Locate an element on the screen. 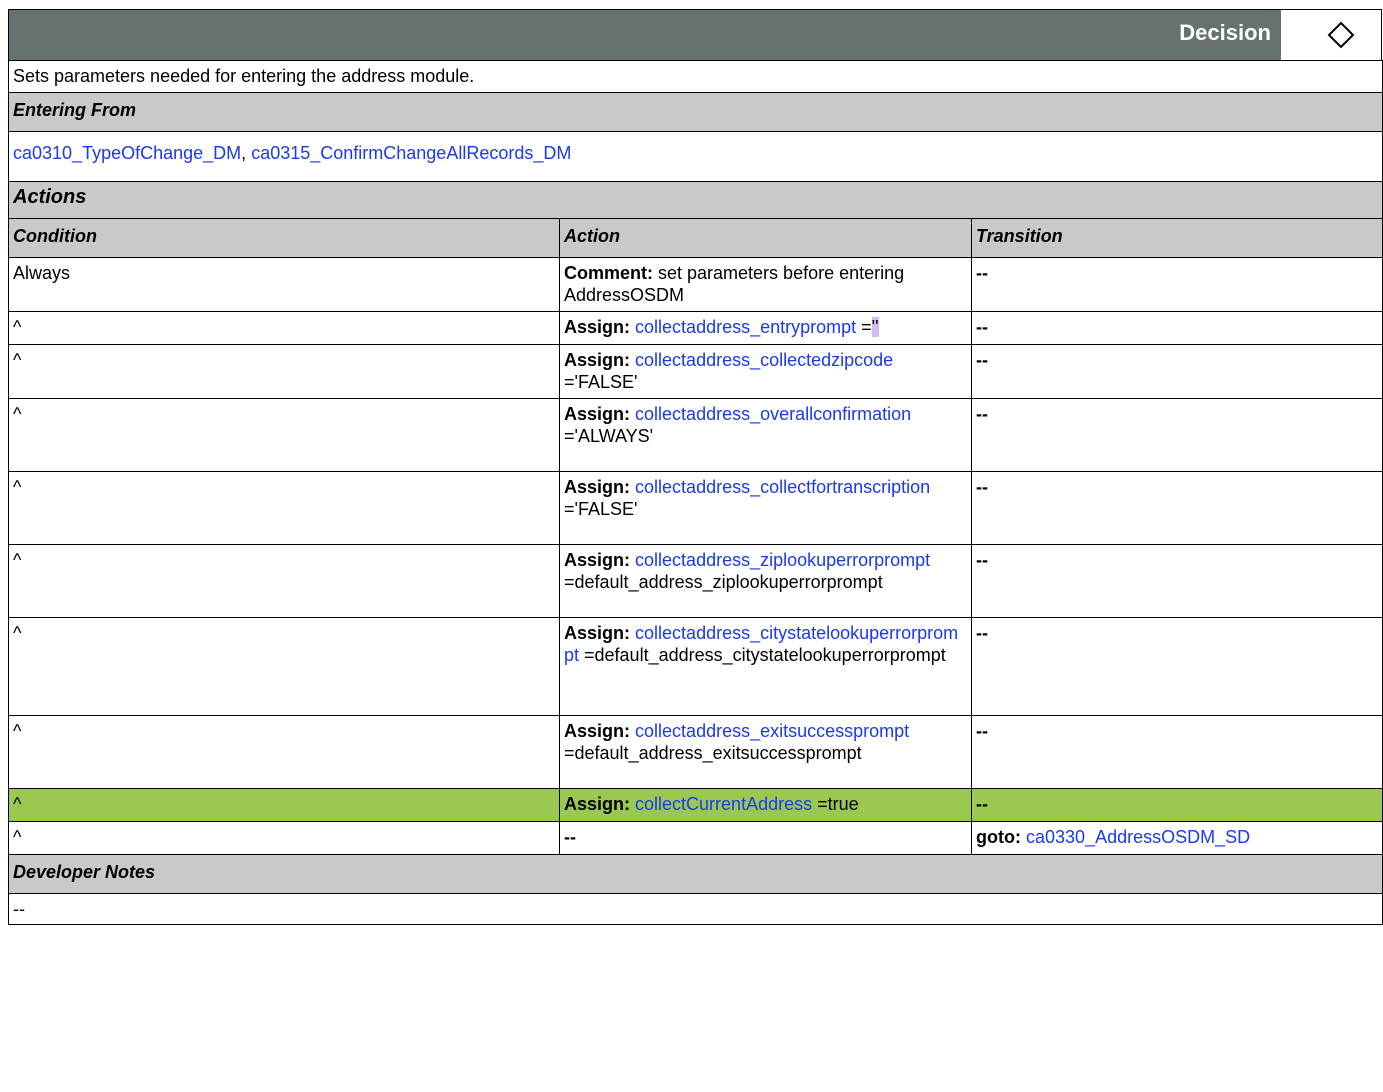  variable-link: collectaddress_ziplookuperrorprompt is located at coordinates (782, 560).